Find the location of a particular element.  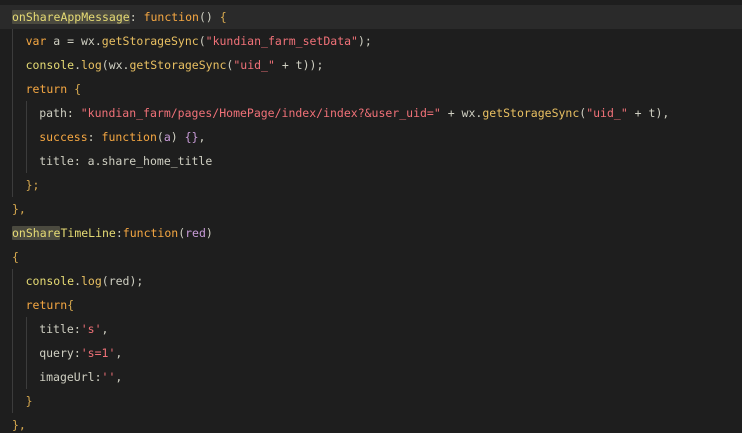

code-token: } is located at coordinates (29, 401).